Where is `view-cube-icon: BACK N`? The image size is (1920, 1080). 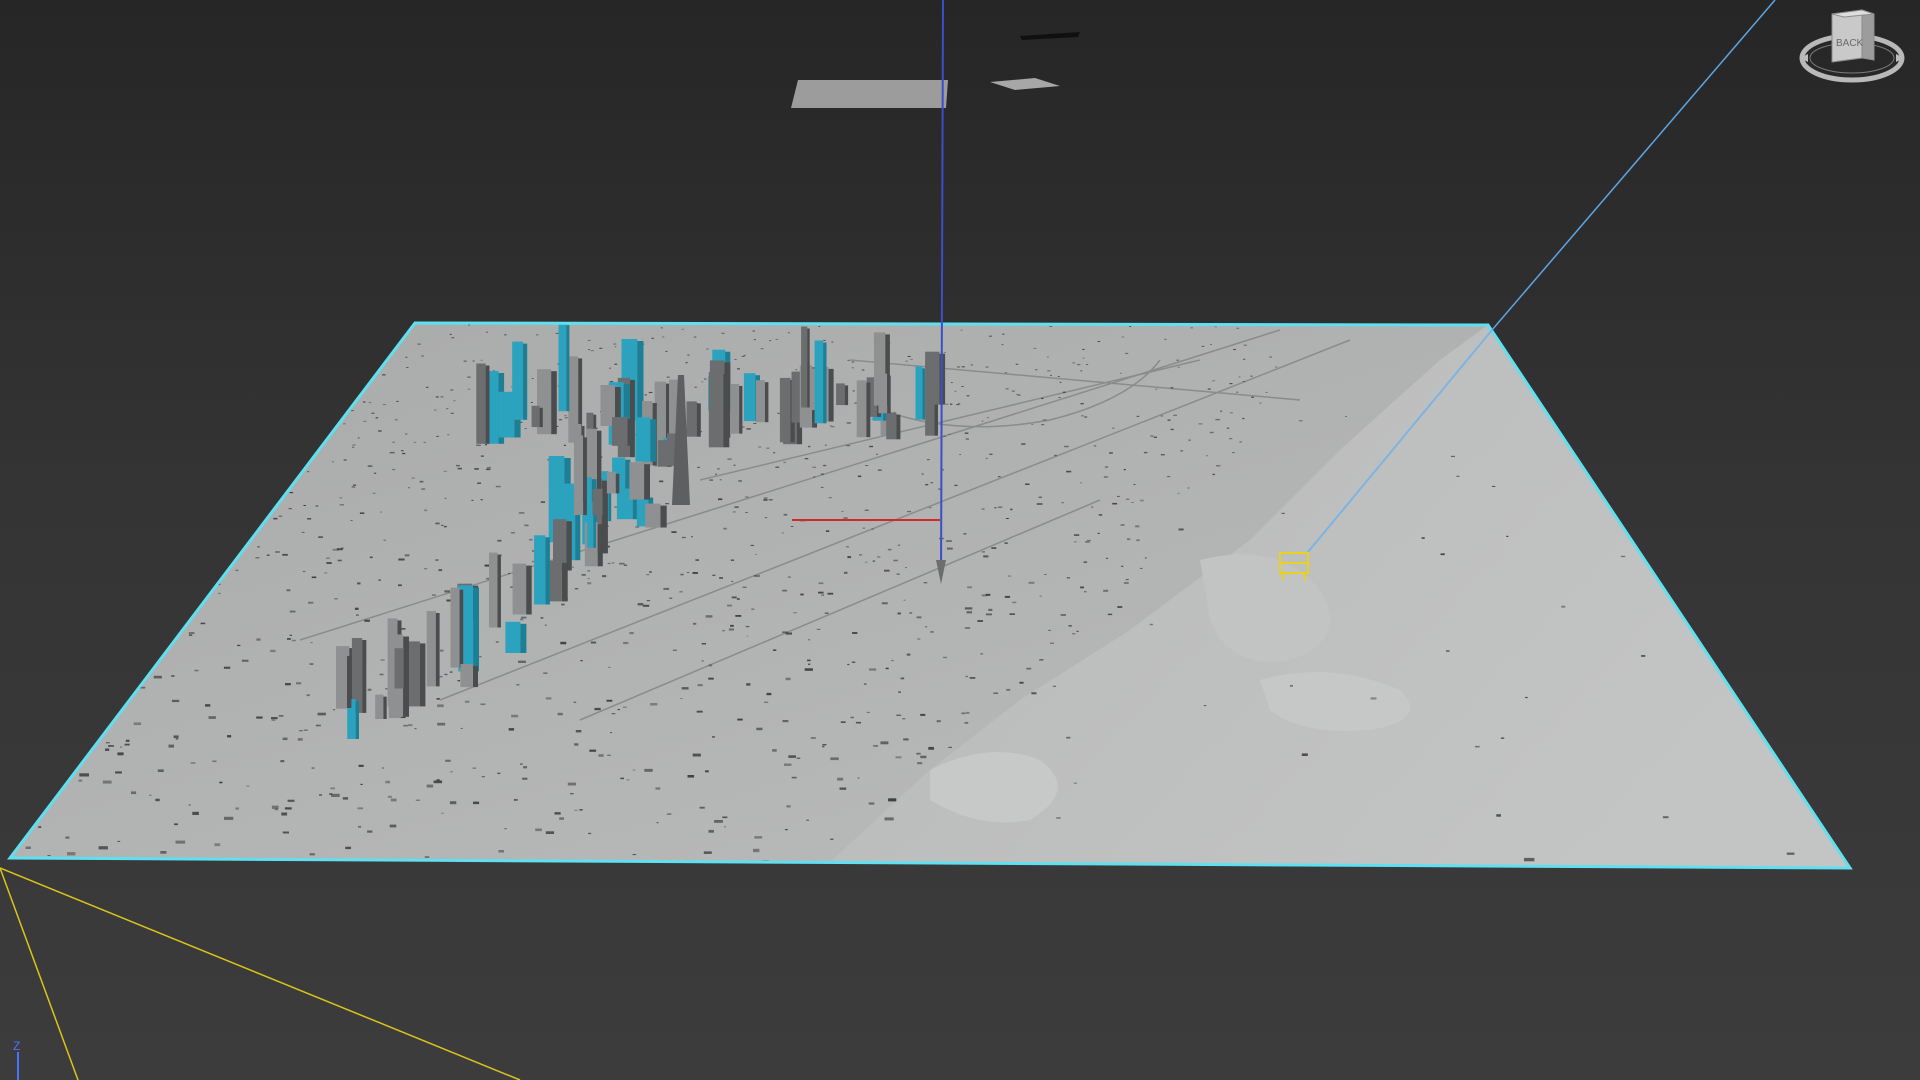 view-cube-icon: BACK N is located at coordinates (1852, 51).